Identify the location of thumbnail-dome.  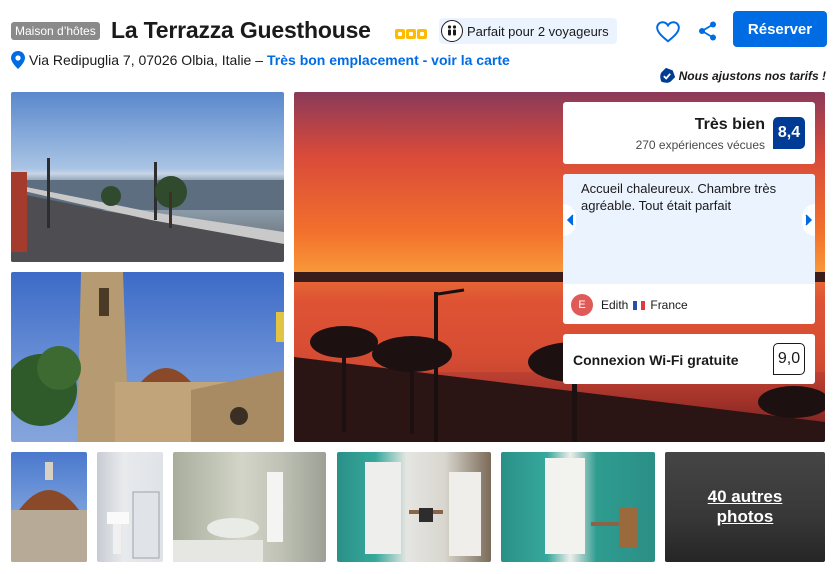
(49, 507).